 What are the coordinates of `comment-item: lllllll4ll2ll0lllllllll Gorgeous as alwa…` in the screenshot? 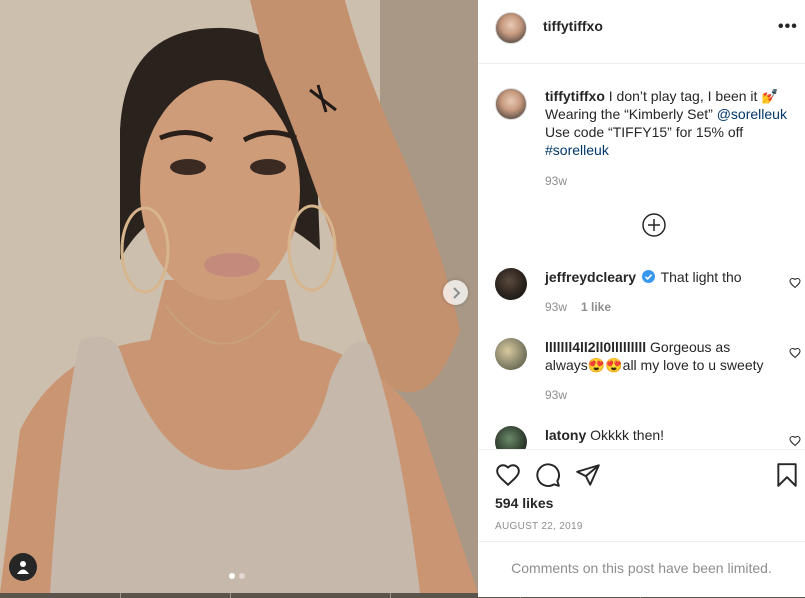 It's located at (660, 356).